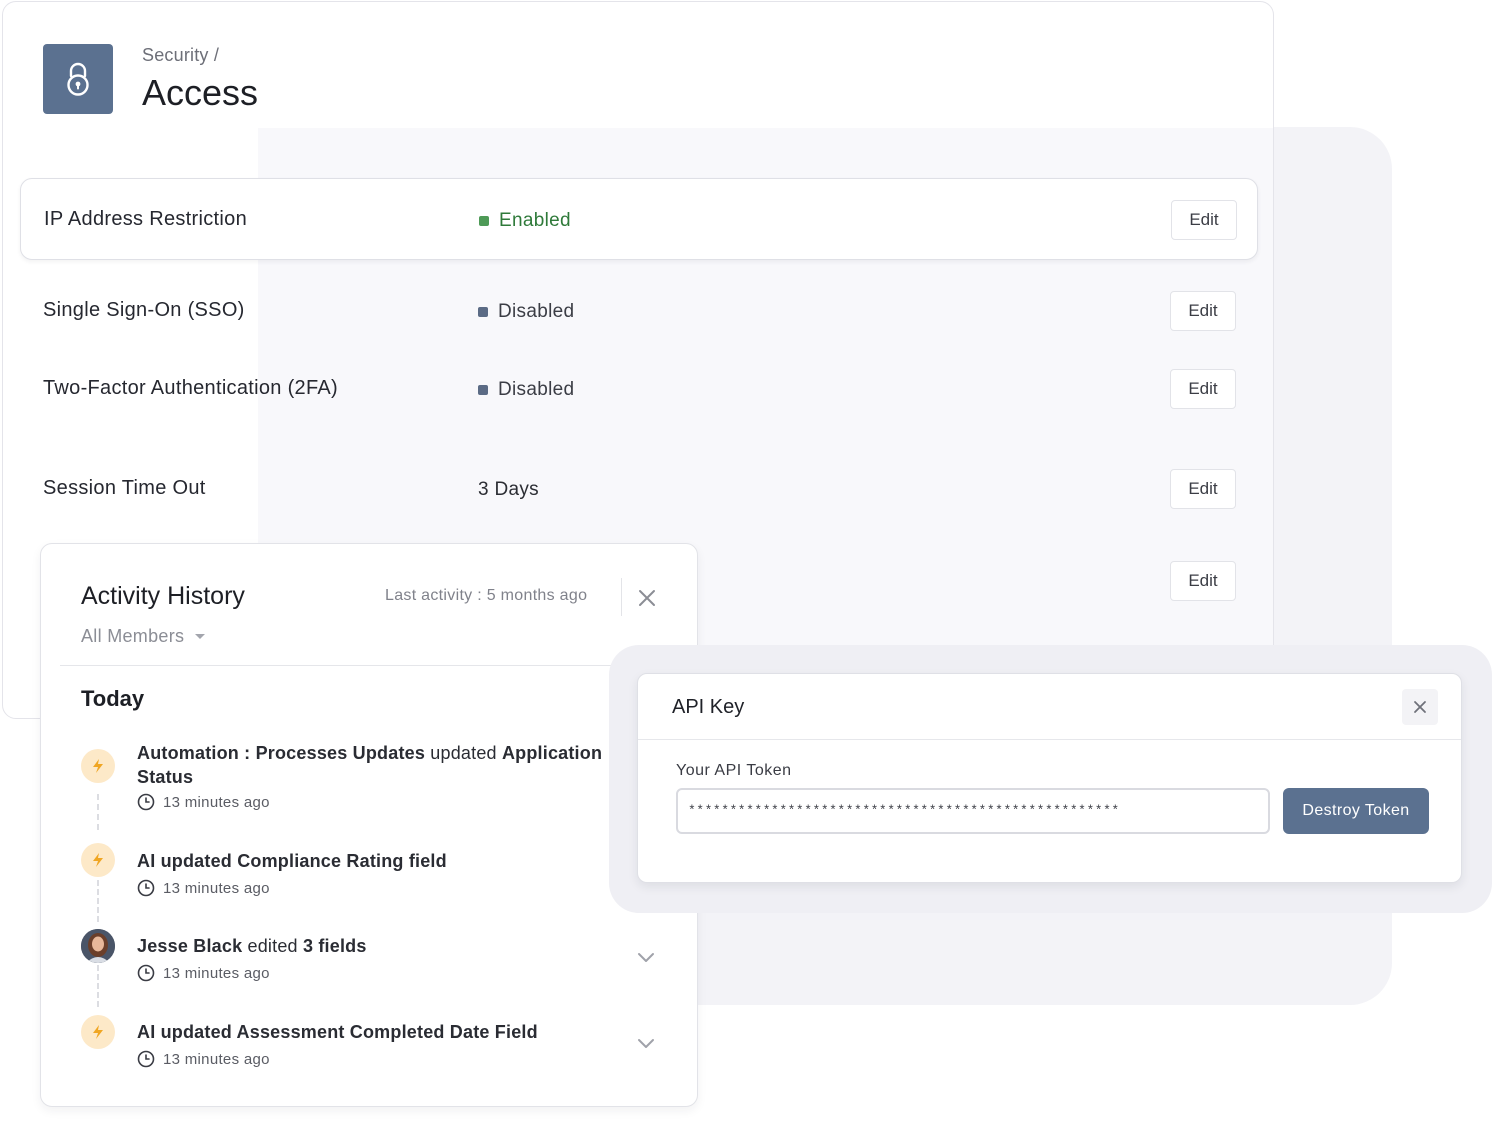  I want to click on avatar, so click(98, 946).